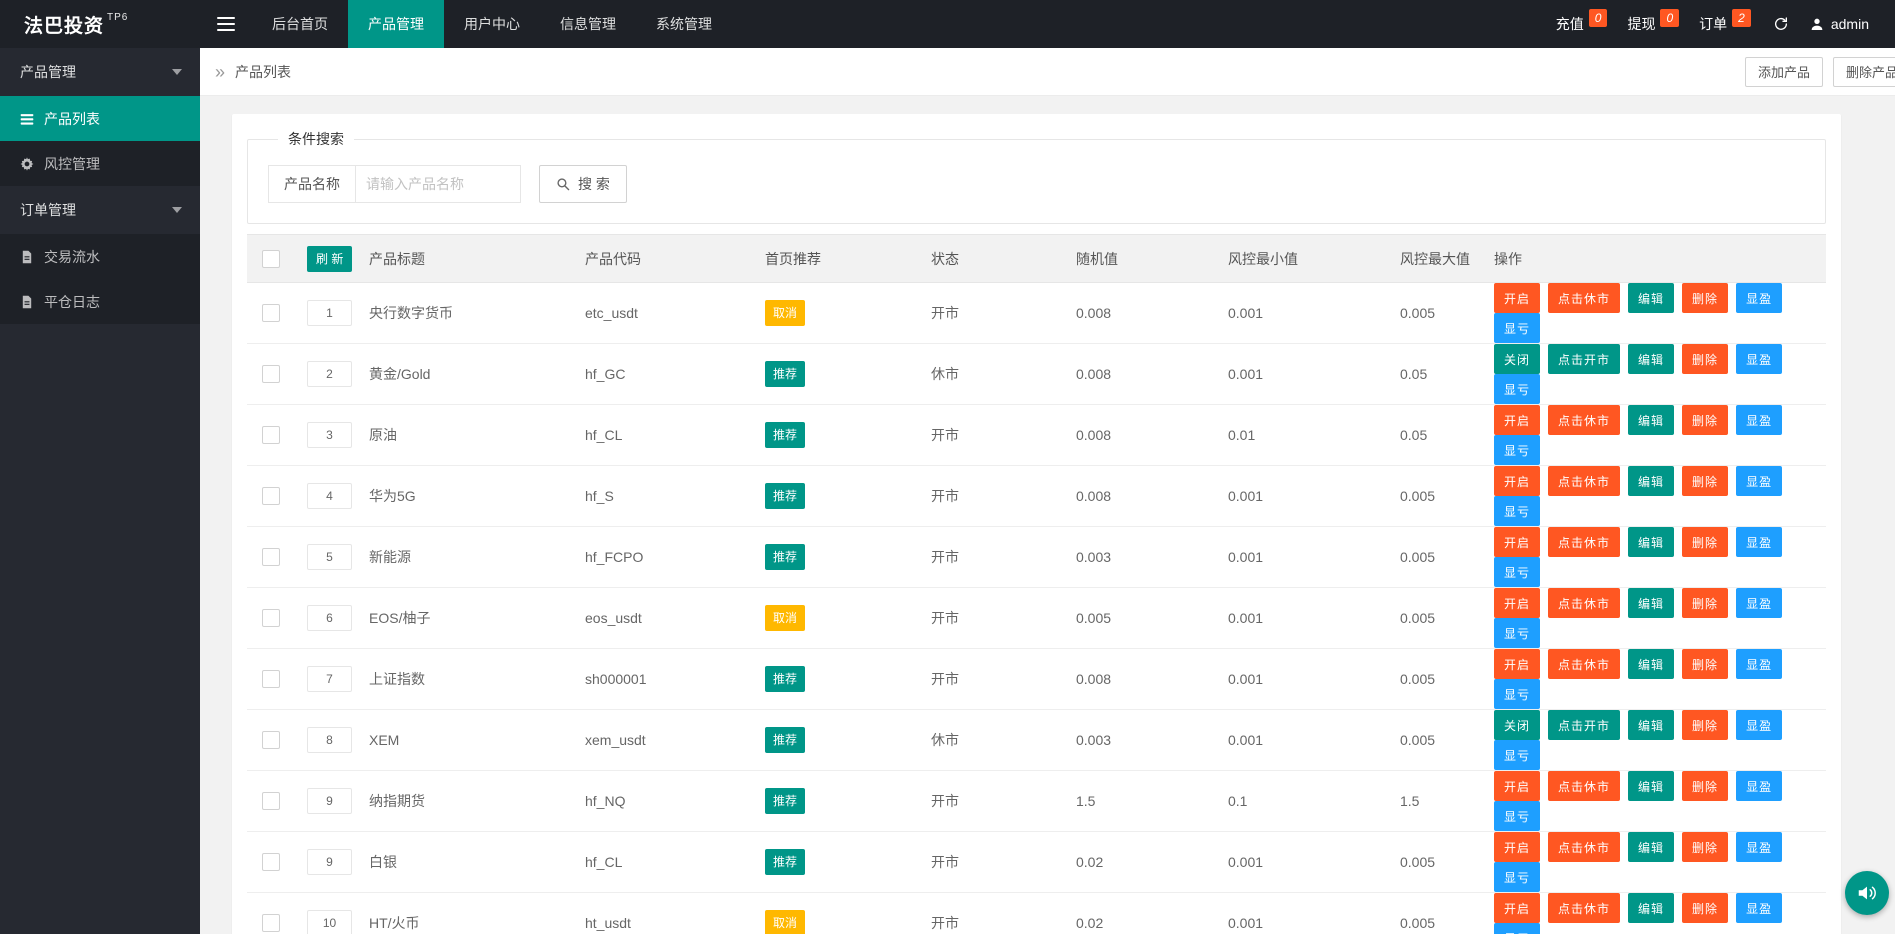 This screenshot has width=1895, height=934. What do you see at coordinates (438, 184) in the screenshot?
I see `product-name-input` at bounding box center [438, 184].